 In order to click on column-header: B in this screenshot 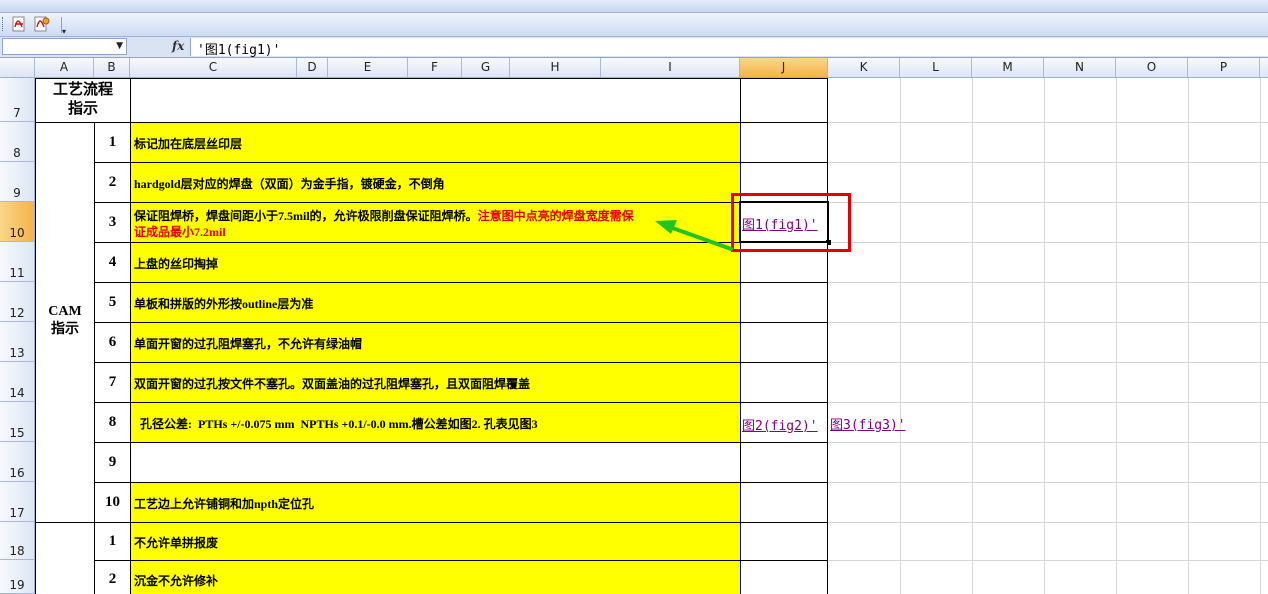, I will do `click(112, 67)`.